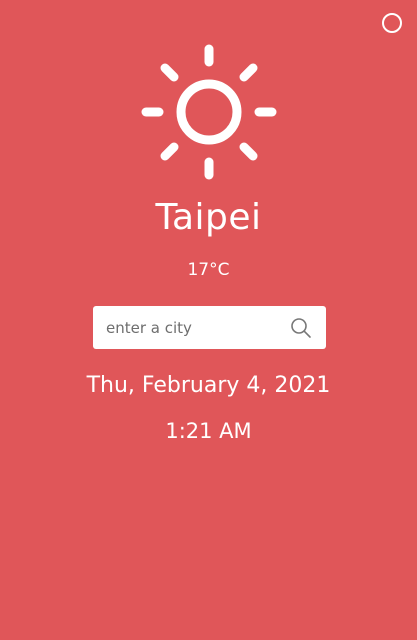 The image size is (417, 640). Describe the element at coordinates (208, 217) in the screenshot. I see `city-name: Taipei` at that location.